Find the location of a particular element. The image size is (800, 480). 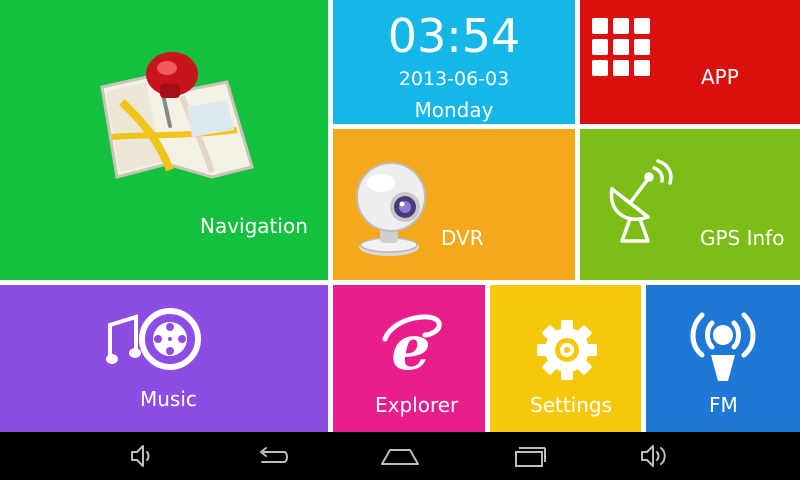

back-button is located at coordinates (272, 456).